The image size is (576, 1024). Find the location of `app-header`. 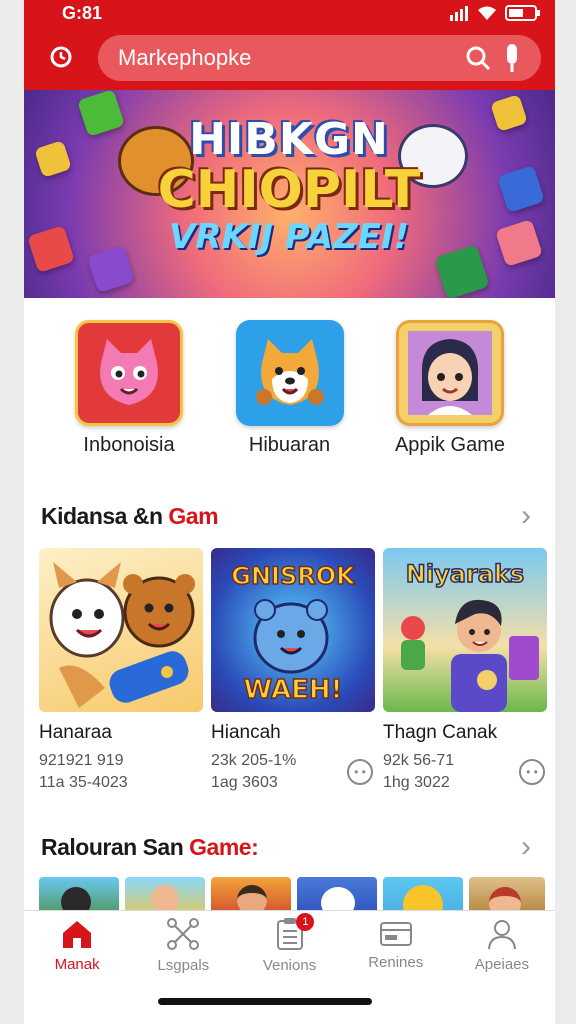

app-header is located at coordinates (289, 58).